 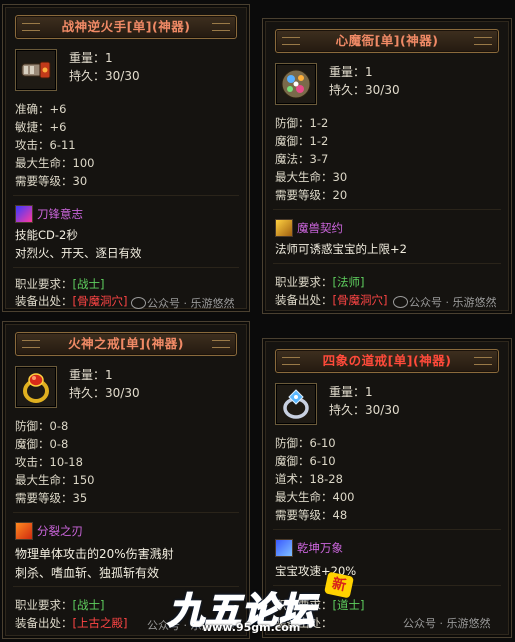 What do you see at coordinates (284, 228) in the screenshot?
I see `beast-skill-icon` at bounding box center [284, 228].